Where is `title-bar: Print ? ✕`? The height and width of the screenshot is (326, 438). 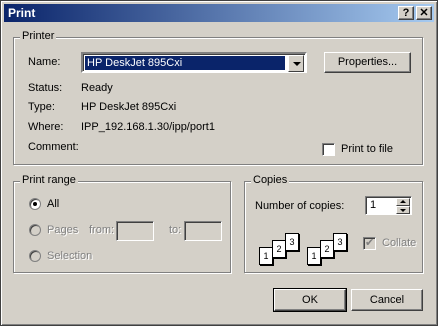 title-bar: Print ? ✕ is located at coordinates (219, 13).